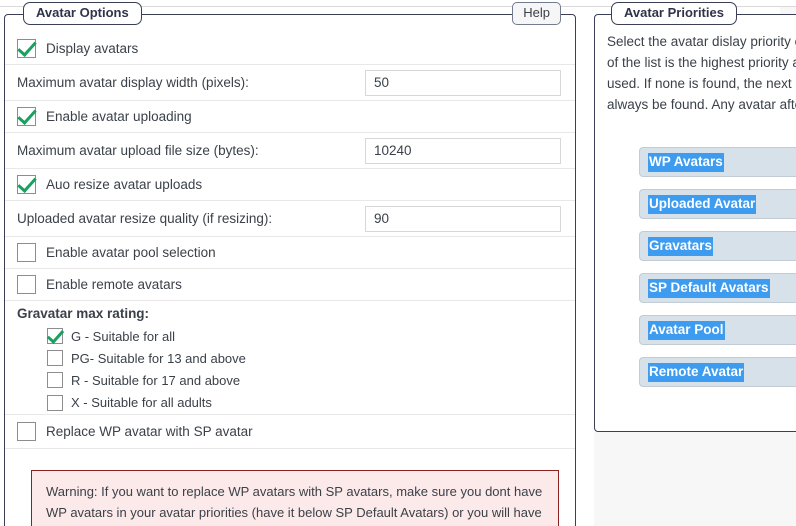 The image size is (796, 526). I want to click on checkbox-auto-resize-uploads, so click(26, 184).